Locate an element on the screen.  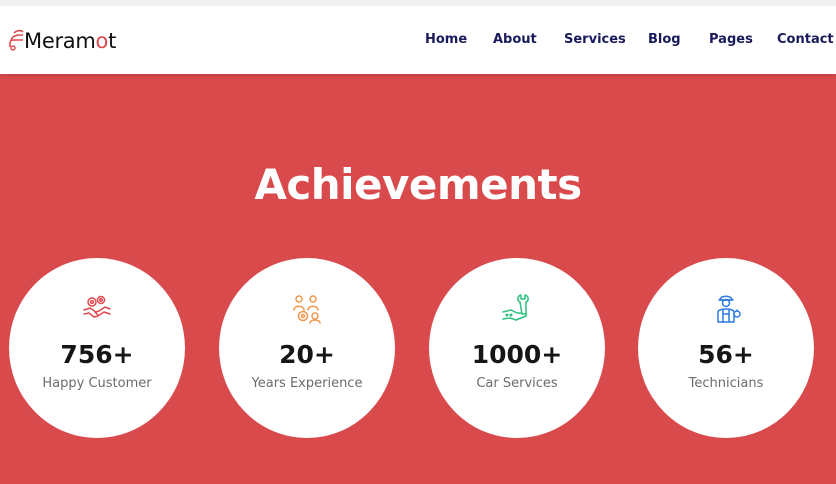
team-gear-icon is located at coordinates (307, 309).